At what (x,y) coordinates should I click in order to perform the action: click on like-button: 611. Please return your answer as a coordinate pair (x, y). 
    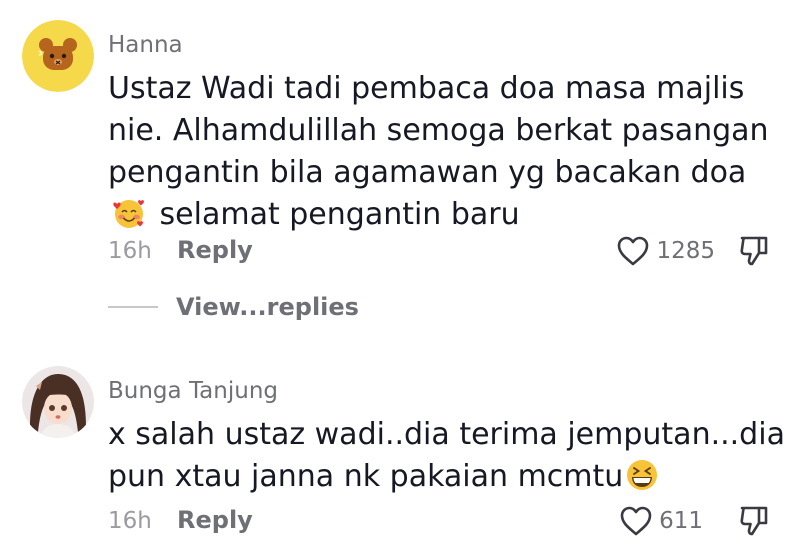
    Looking at the image, I should click on (661, 521).